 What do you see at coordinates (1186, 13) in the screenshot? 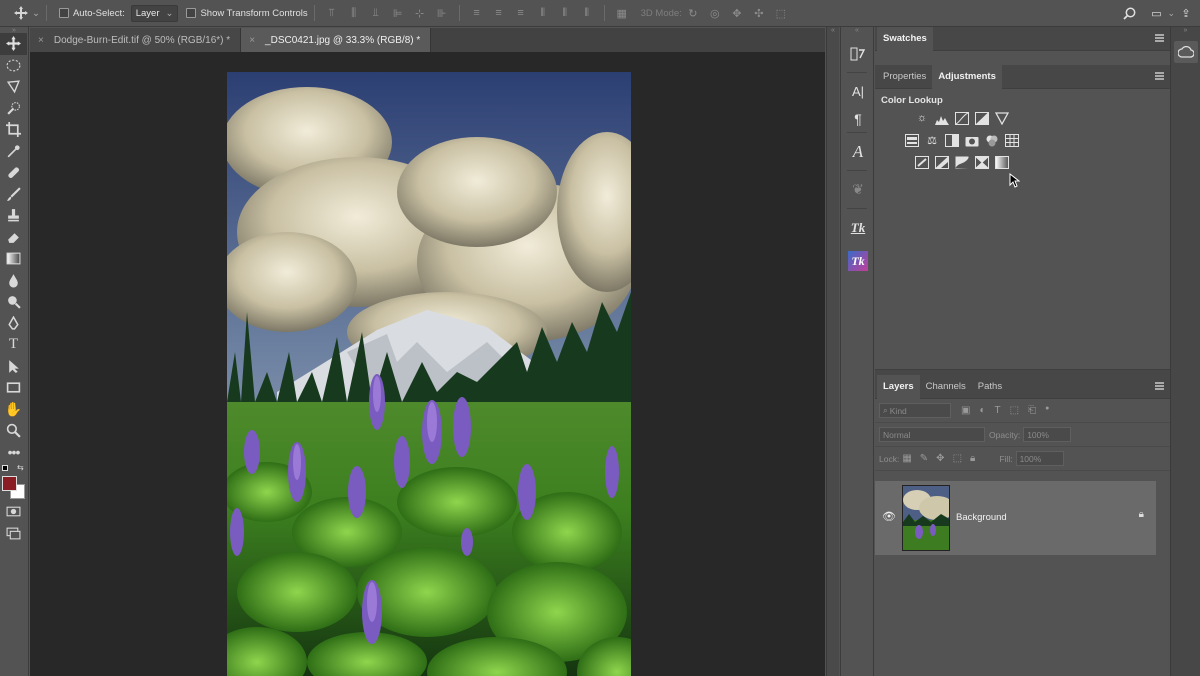
I see `share-icon: ⇪` at bounding box center [1186, 13].